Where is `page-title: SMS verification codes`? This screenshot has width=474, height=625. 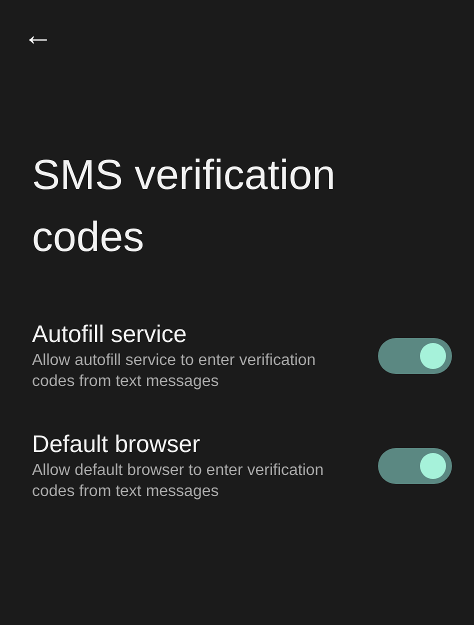
page-title: SMS verification codes is located at coordinates (184, 206).